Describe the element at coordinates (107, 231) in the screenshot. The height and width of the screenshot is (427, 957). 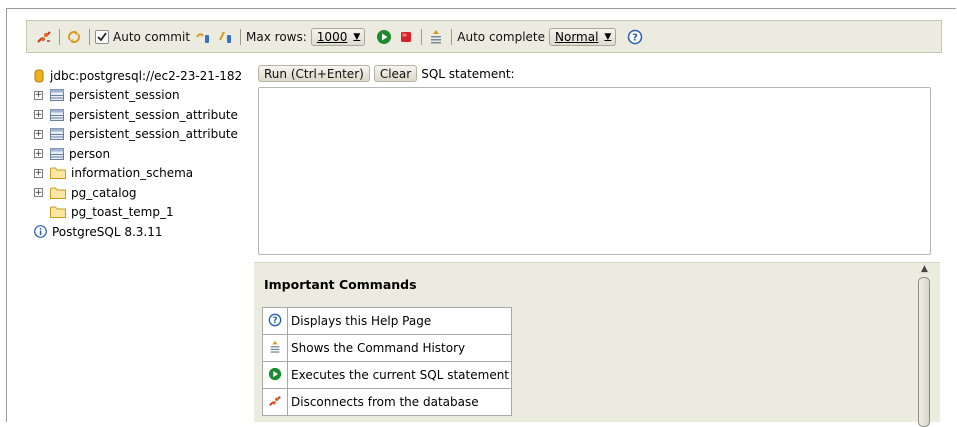
I see `version-label: PostgreSQL 8.3.11` at that location.